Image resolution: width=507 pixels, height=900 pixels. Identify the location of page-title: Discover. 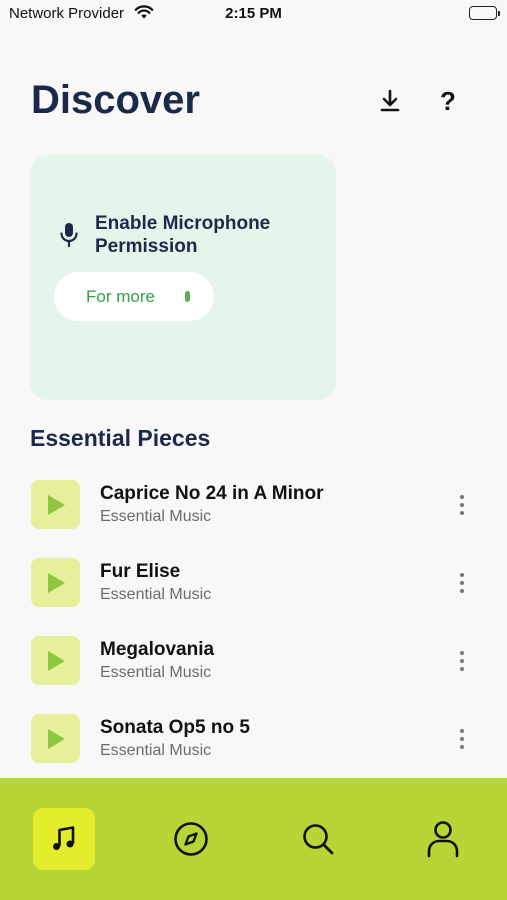
(115, 100).